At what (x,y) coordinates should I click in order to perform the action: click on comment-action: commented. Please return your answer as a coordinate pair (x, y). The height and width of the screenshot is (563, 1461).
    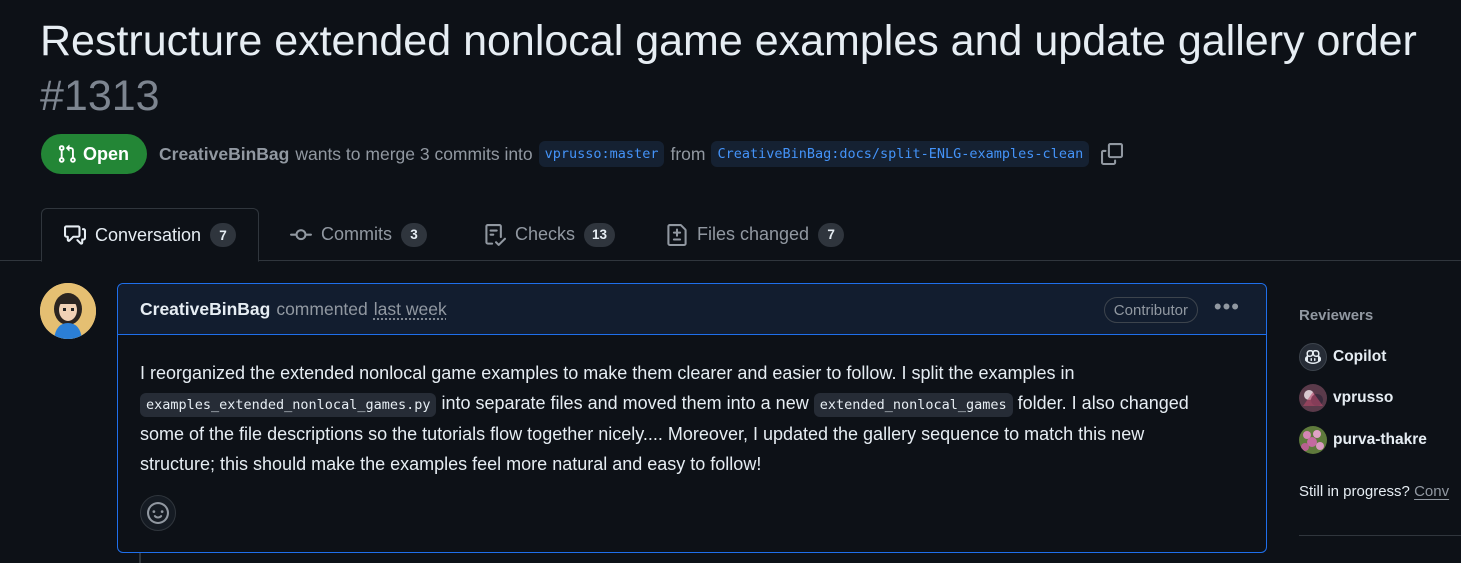
    Looking at the image, I should click on (322, 308).